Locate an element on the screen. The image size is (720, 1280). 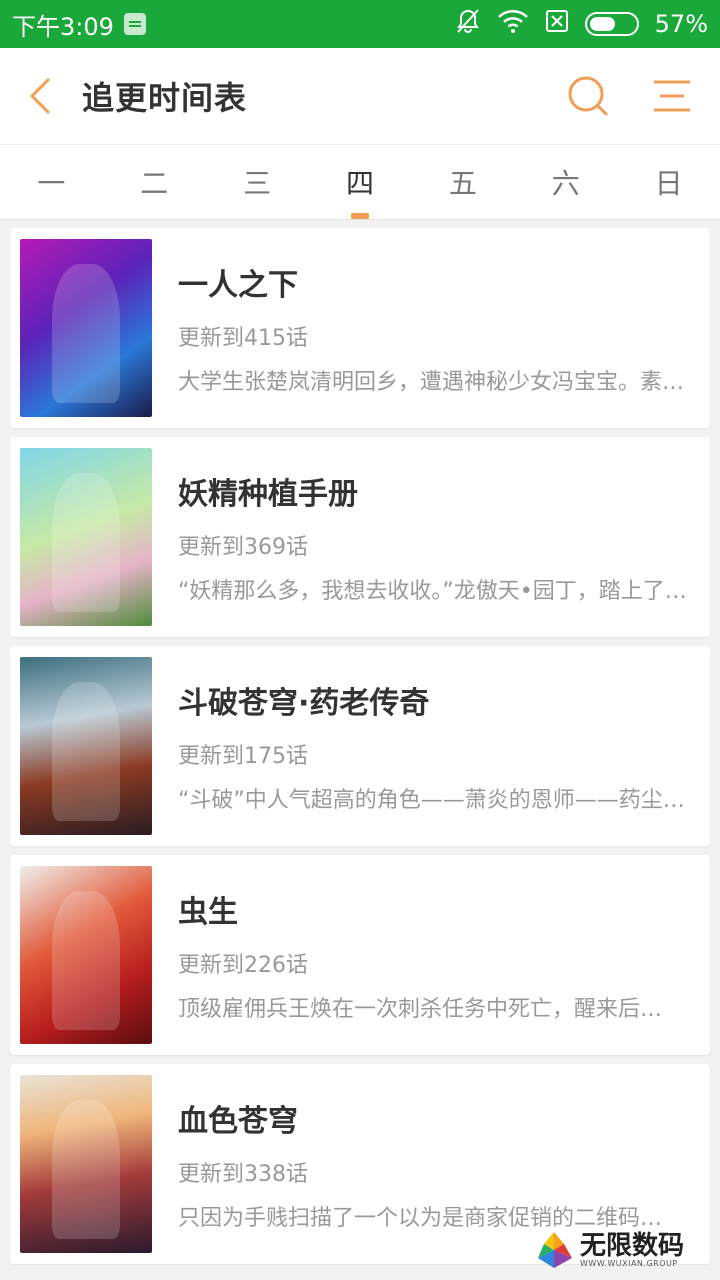
watermark-sub: WWW.WUXIAN.GROUP is located at coordinates (629, 1263).